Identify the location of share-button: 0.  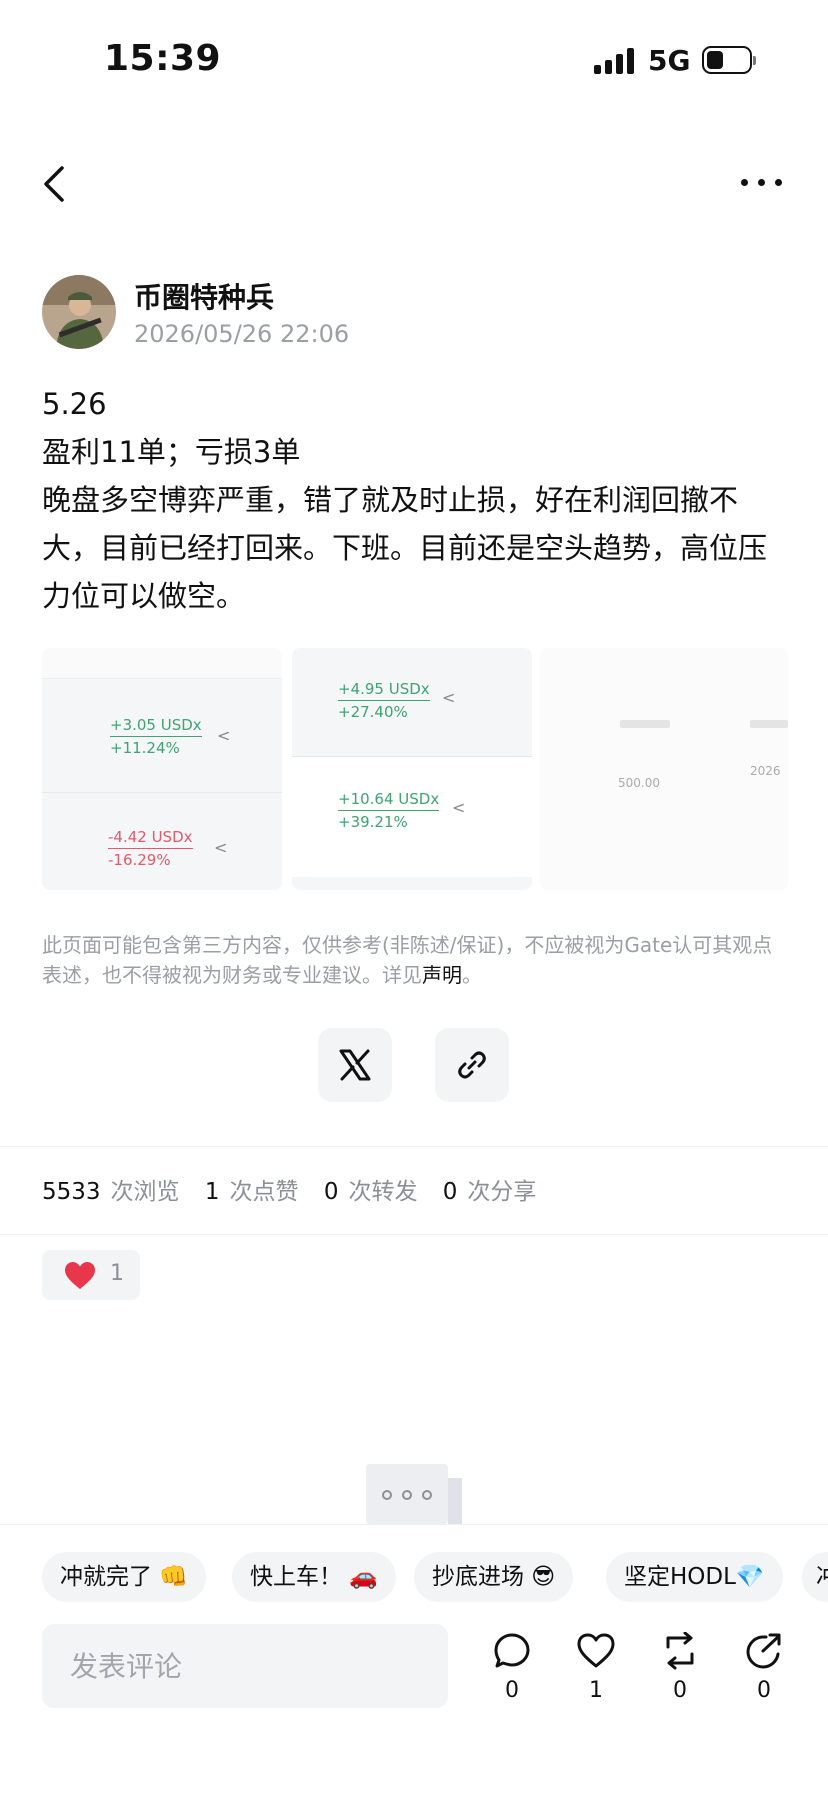
(764, 1667).